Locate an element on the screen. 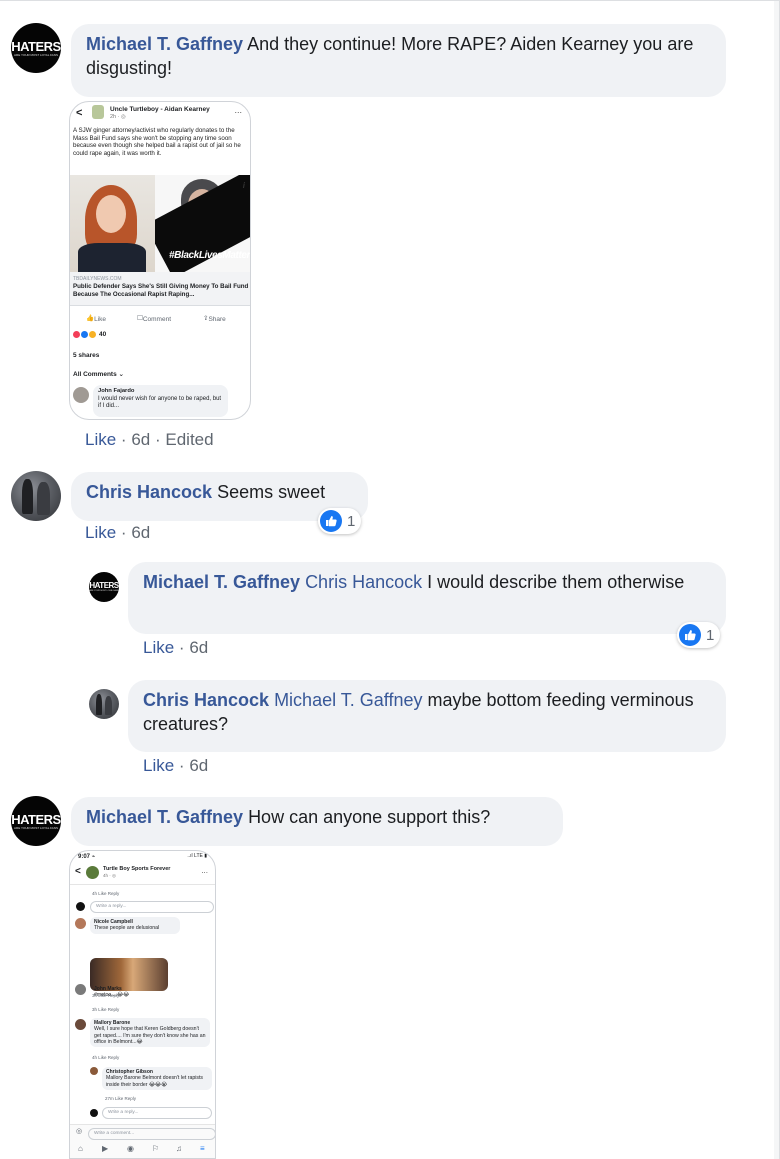 Image resolution: width=780 pixels, height=1159 pixels. mention-link: Chris Hancock is located at coordinates (363, 582).